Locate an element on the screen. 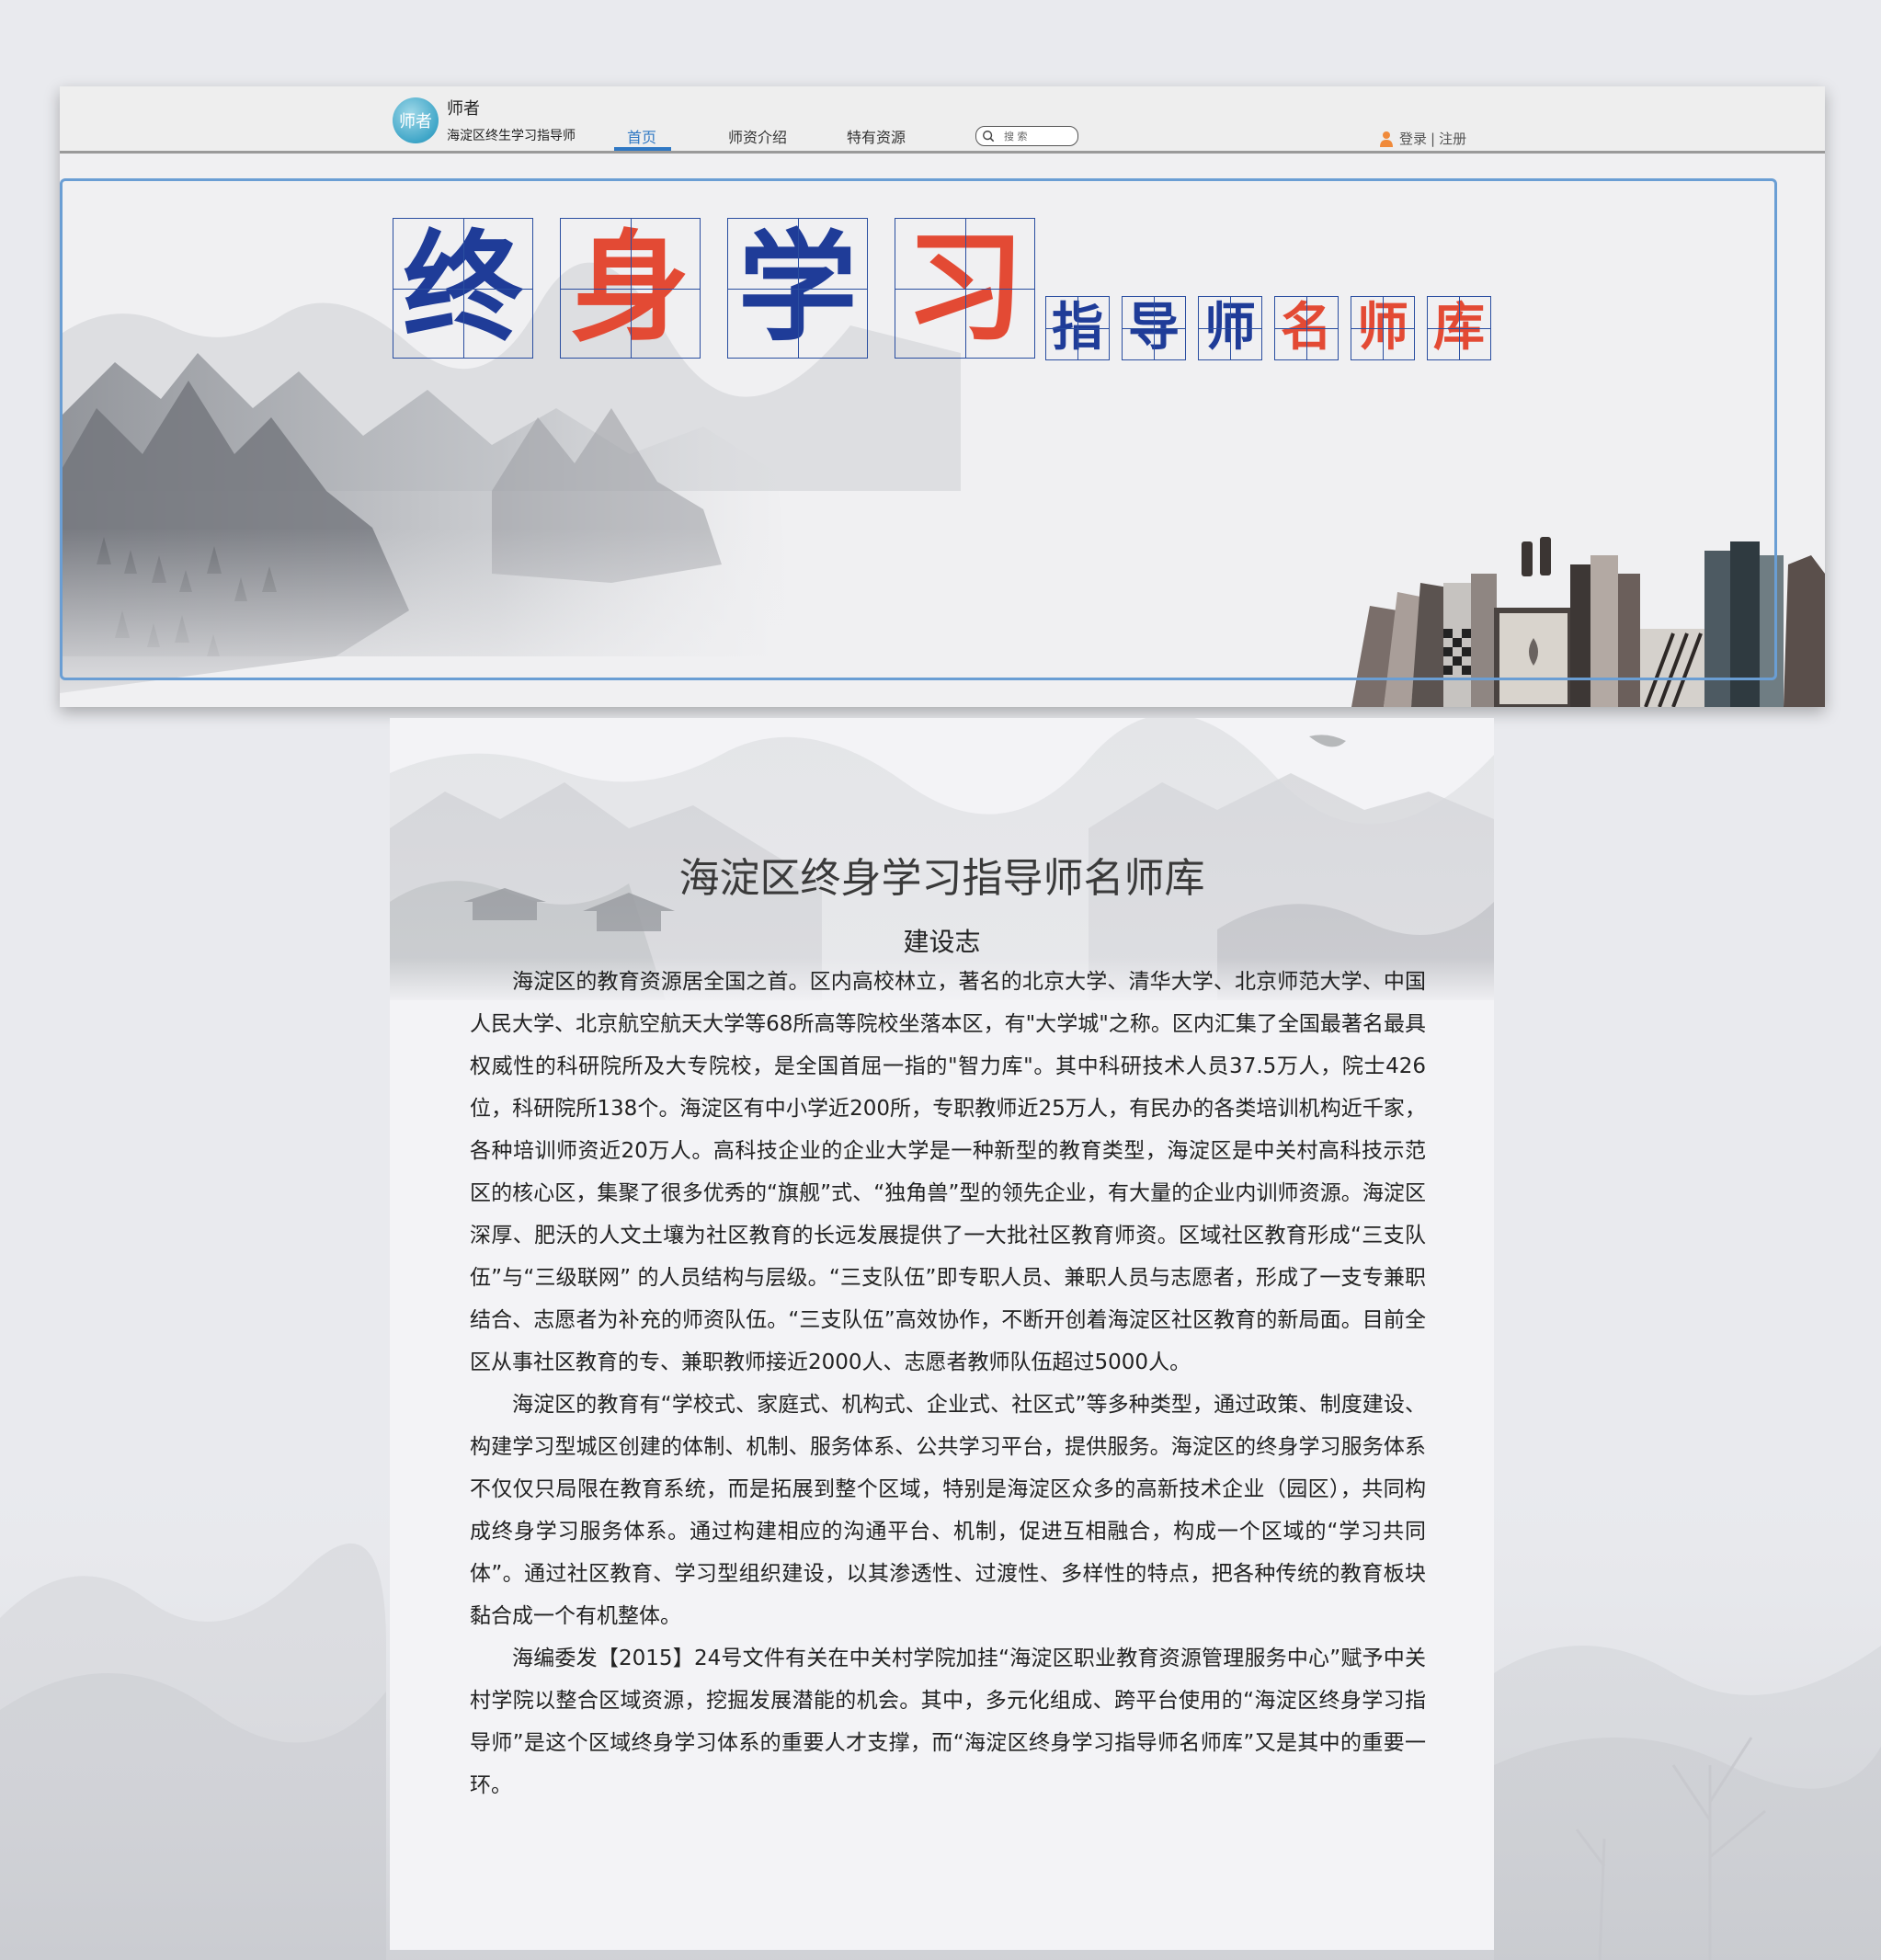  nav-item-teachers: 师资介绍 is located at coordinates (757, 136).